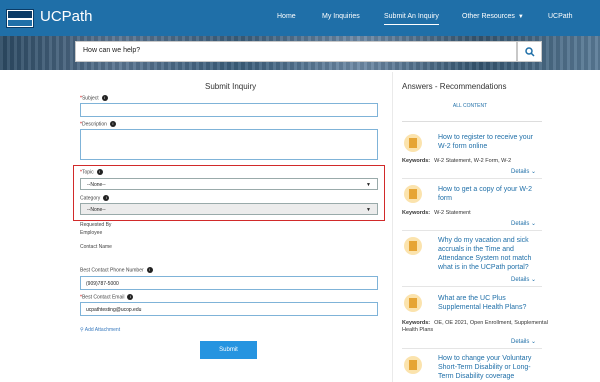 The image size is (600, 382). Describe the element at coordinates (116, 270) in the screenshot. I see `phone-label: Best Contact Phone Number i` at that location.